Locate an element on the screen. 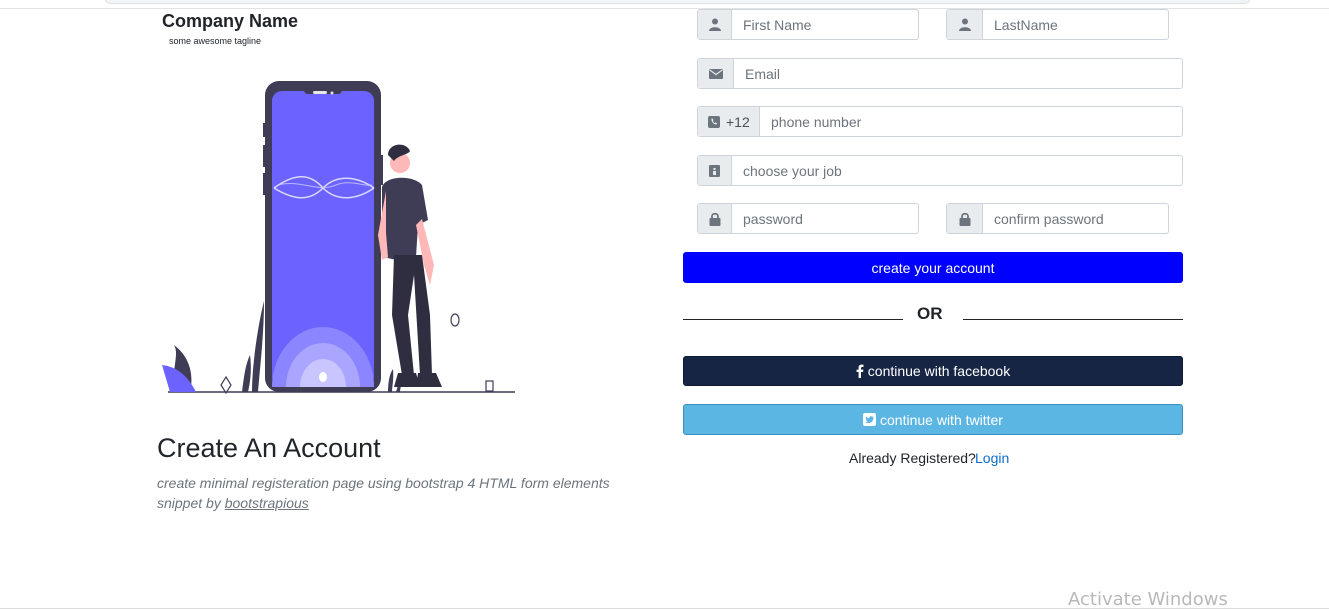  last-name-group is located at coordinates (1057, 24).